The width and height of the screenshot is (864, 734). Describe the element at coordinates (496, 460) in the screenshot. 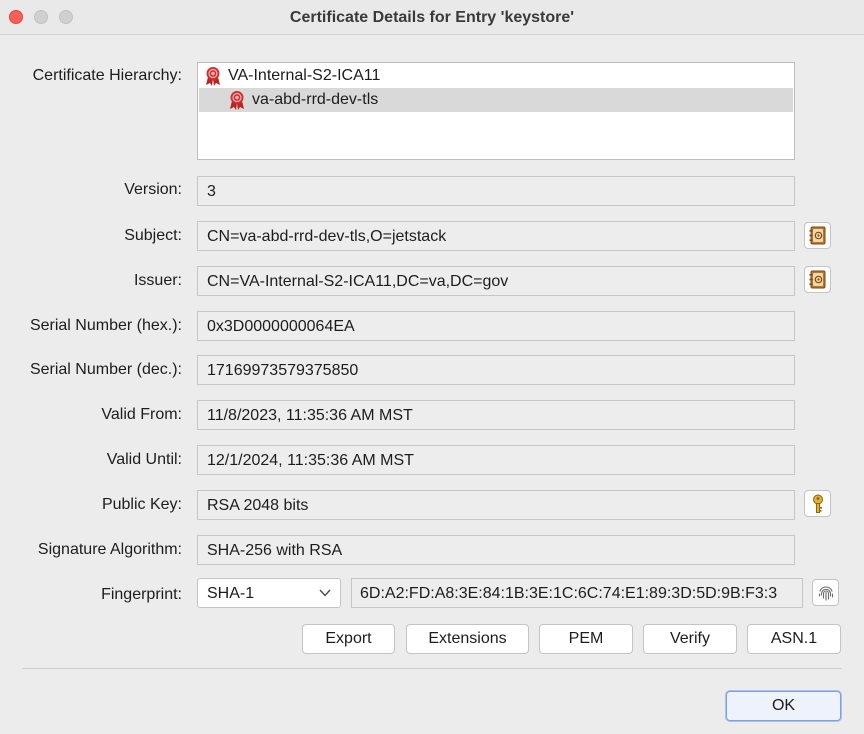

I see `valid-until-field: 12/1/2024, 11:35:36 AM MST` at that location.